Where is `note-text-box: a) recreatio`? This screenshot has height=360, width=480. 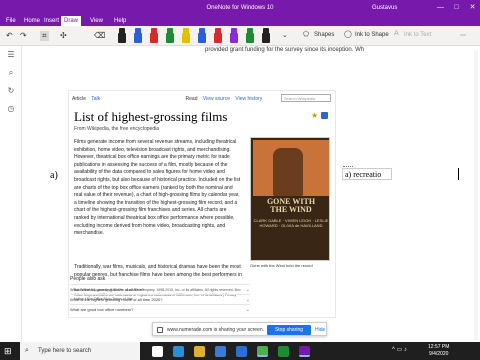 note-text-box: a) recreatio is located at coordinates (367, 173).